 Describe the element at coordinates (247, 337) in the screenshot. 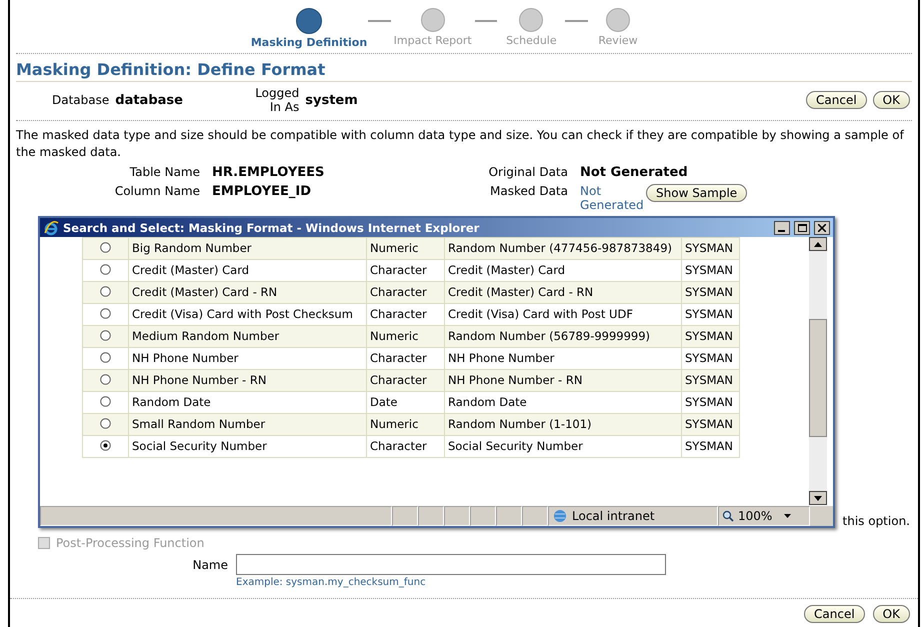

I see `table-cell: Medium Random Number` at that location.